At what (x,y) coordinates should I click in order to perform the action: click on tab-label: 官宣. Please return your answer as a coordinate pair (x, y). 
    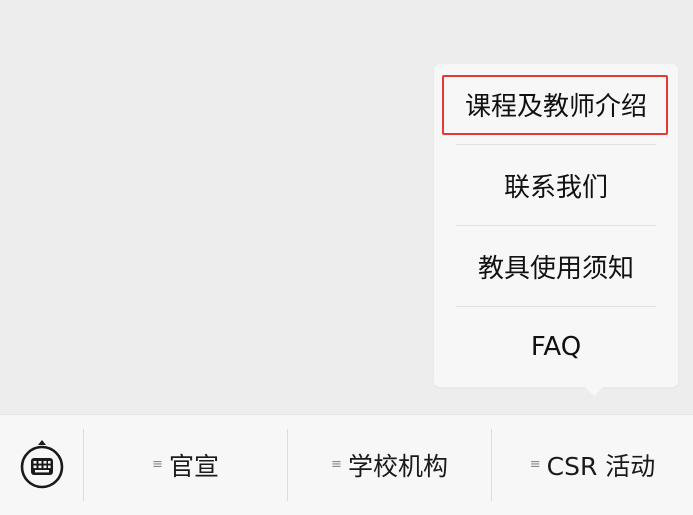
    Looking at the image, I should click on (193, 466).